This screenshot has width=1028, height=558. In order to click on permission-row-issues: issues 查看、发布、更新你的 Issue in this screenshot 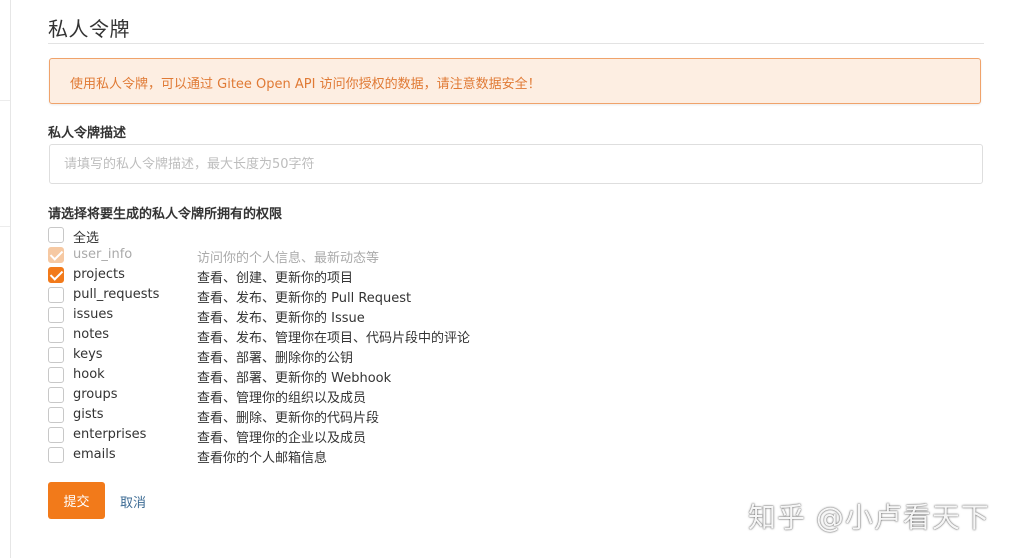, I will do `click(308, 316)`.